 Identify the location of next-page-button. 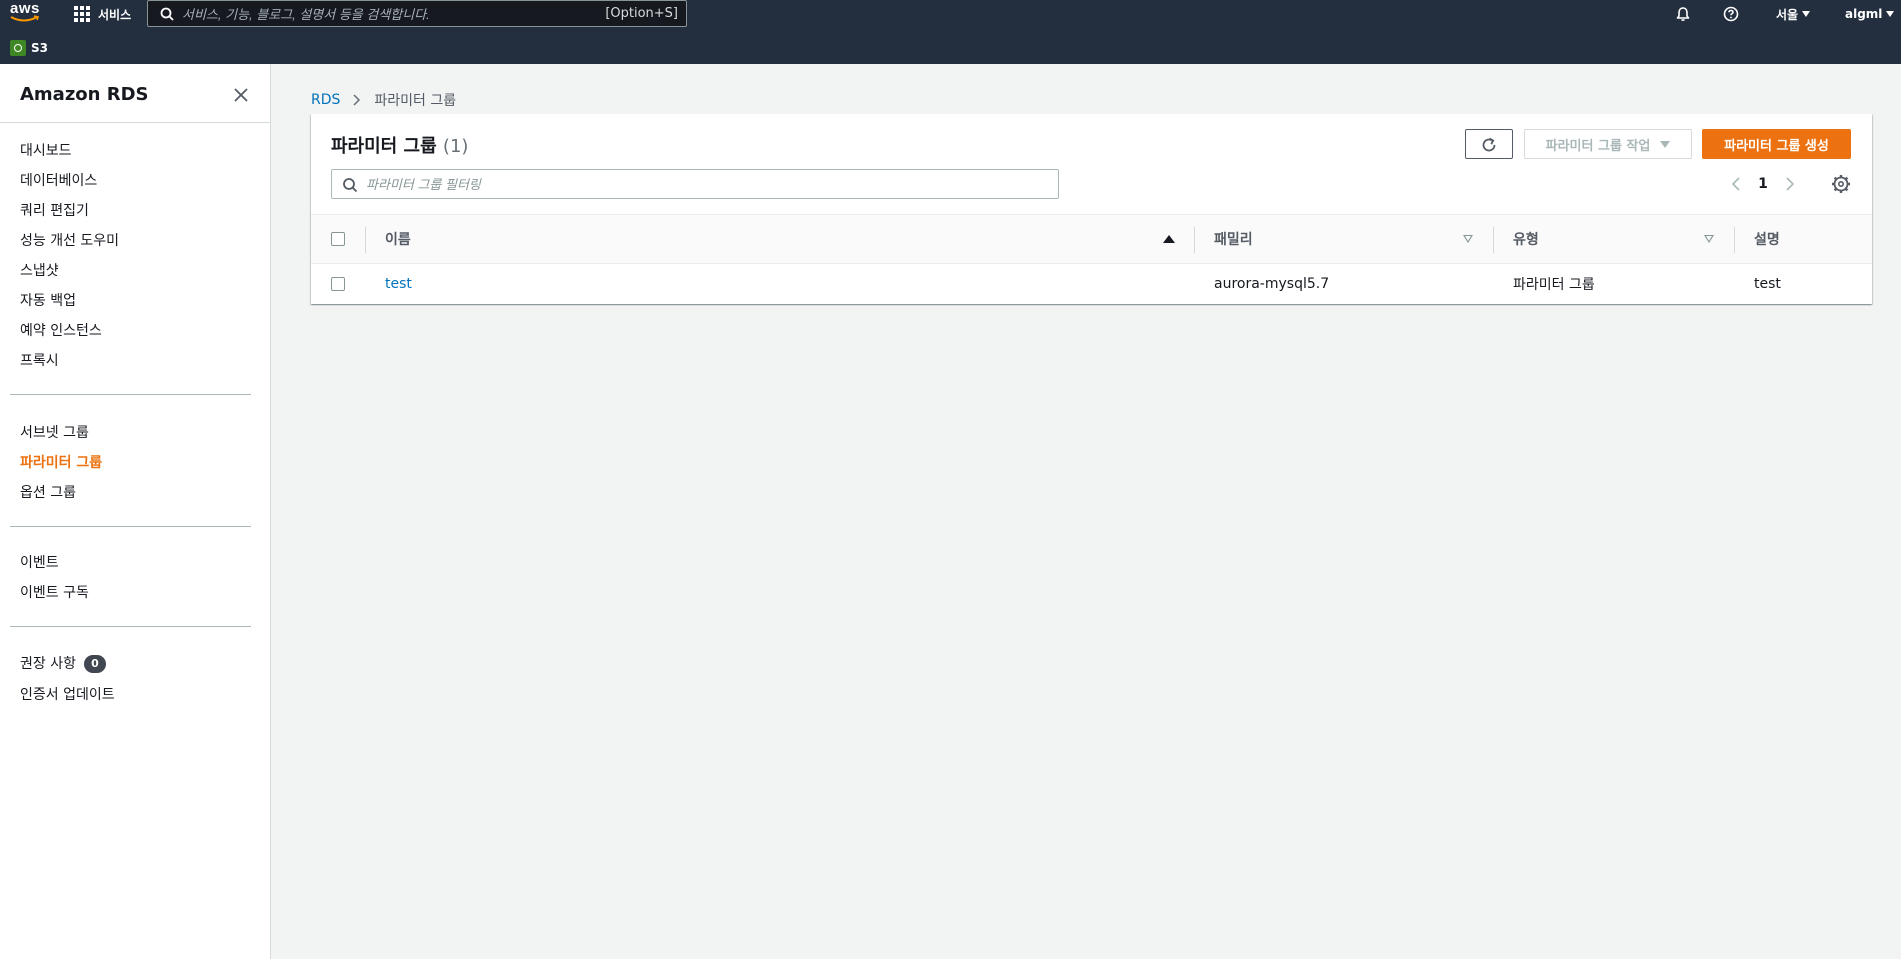
(1790, 184).